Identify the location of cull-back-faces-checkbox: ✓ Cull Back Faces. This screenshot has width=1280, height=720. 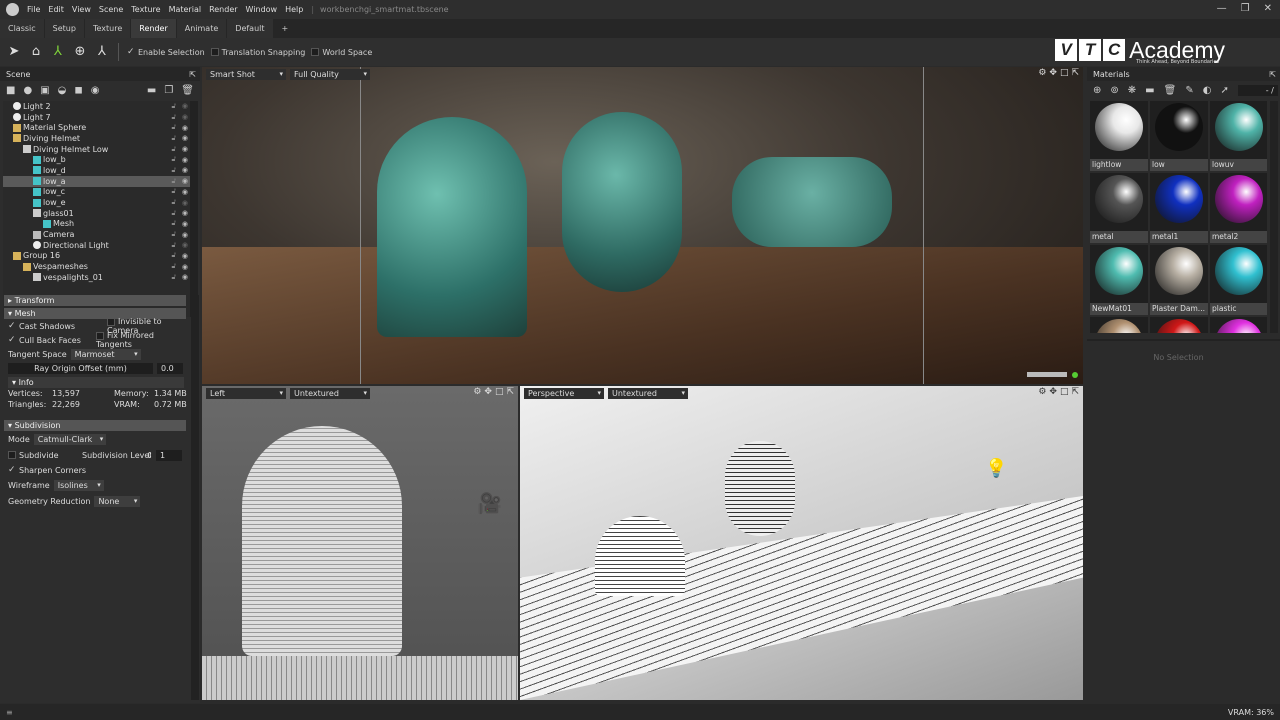
(44, 340).